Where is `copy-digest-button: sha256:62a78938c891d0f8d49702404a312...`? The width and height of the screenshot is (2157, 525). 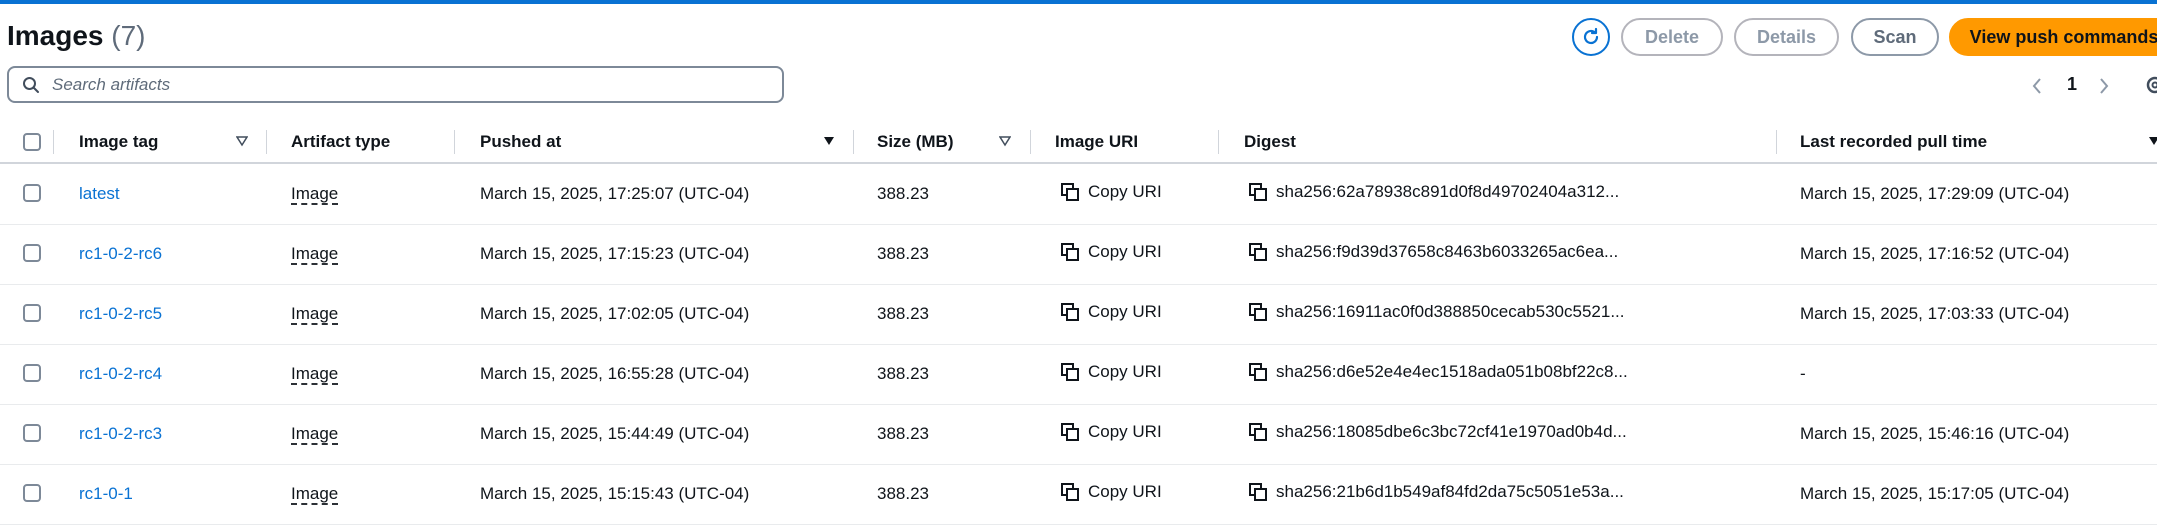
copy-digest-button: sha256:62a78938c891d0f8d49702404a312... is located at coordinates (1433, 192).